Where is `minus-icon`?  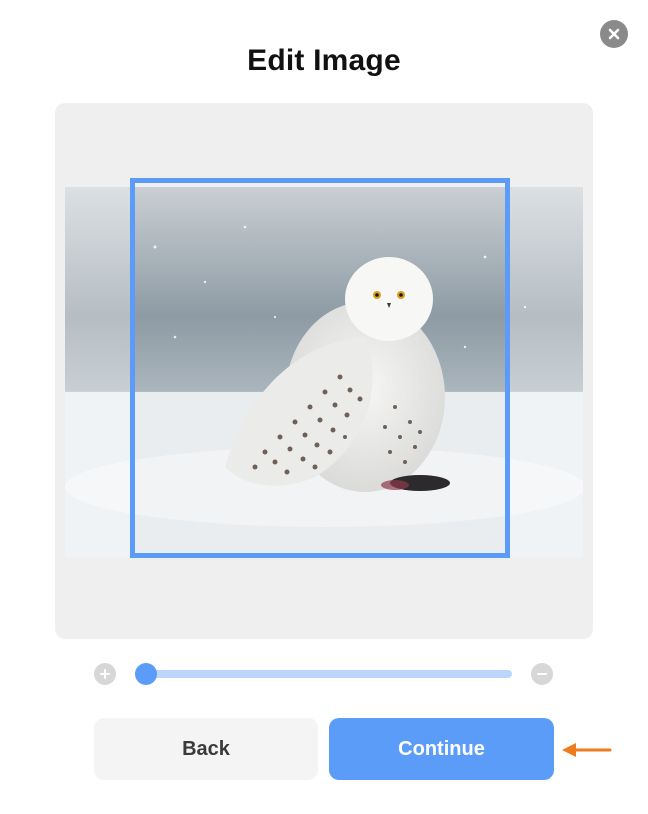 minus-icon is located at coordinates (542, 674).